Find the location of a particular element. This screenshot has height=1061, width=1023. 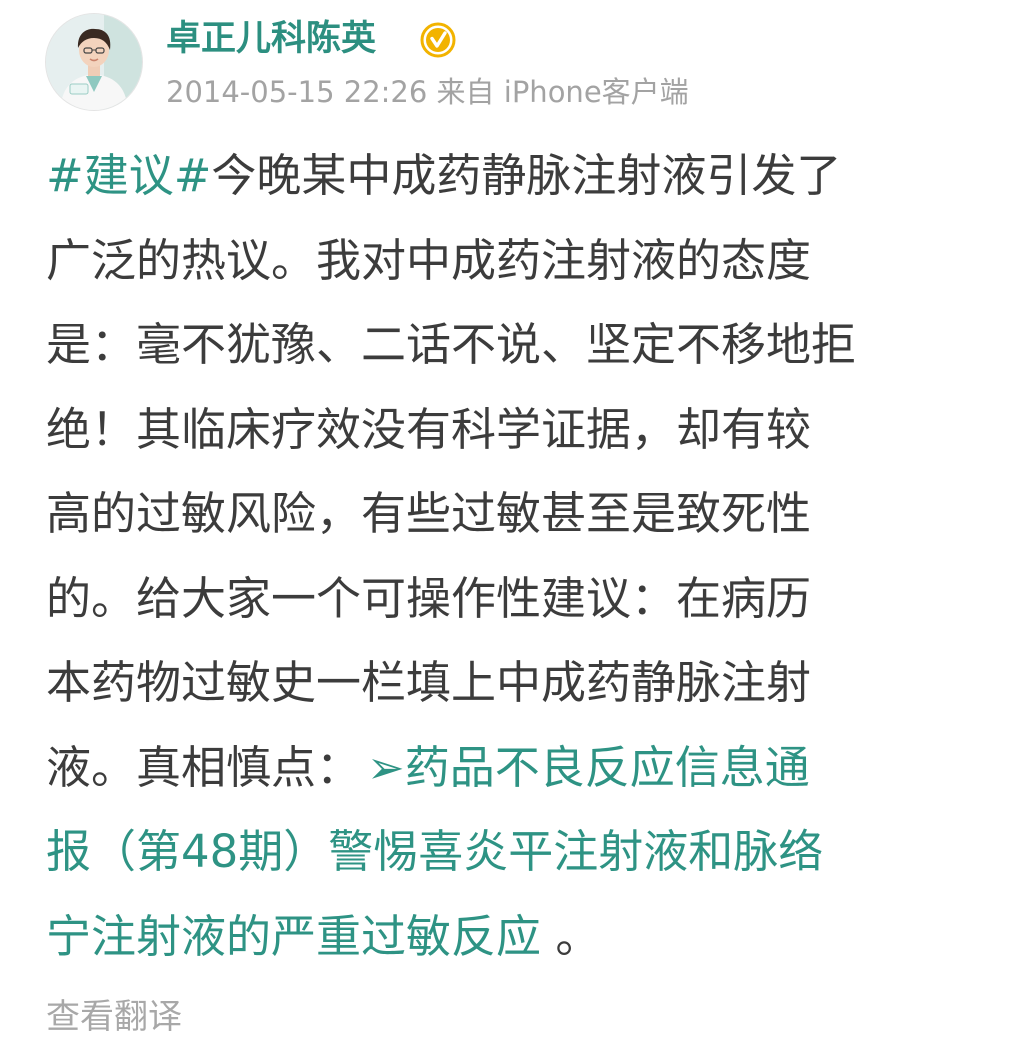

post-line: 液。真相慎点： ➢药品不良反应信息通 is located at coordinates (534, 768).